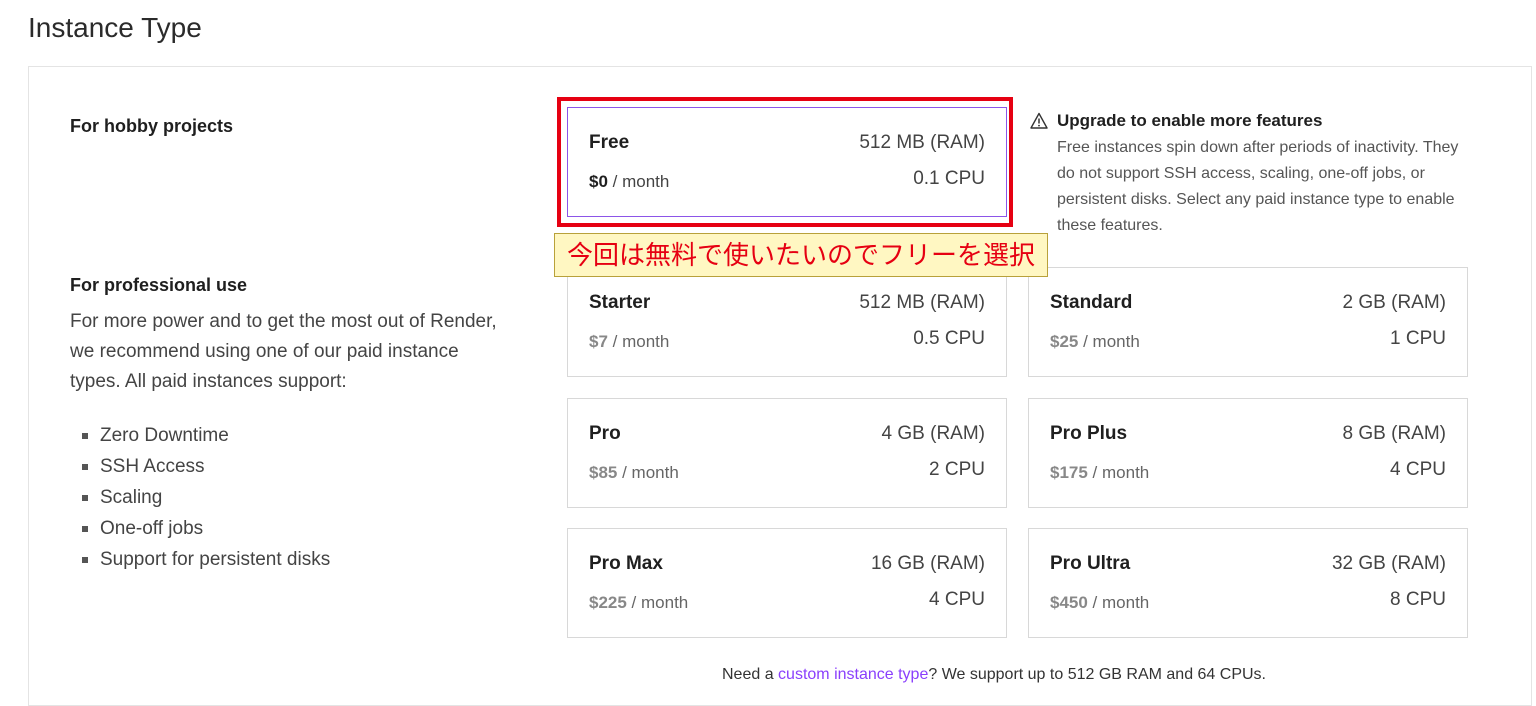  What do you see at coordinates (1069, 602) in the screenshot?
I see `price-amount: $450` at bounding box center [1069, 602].